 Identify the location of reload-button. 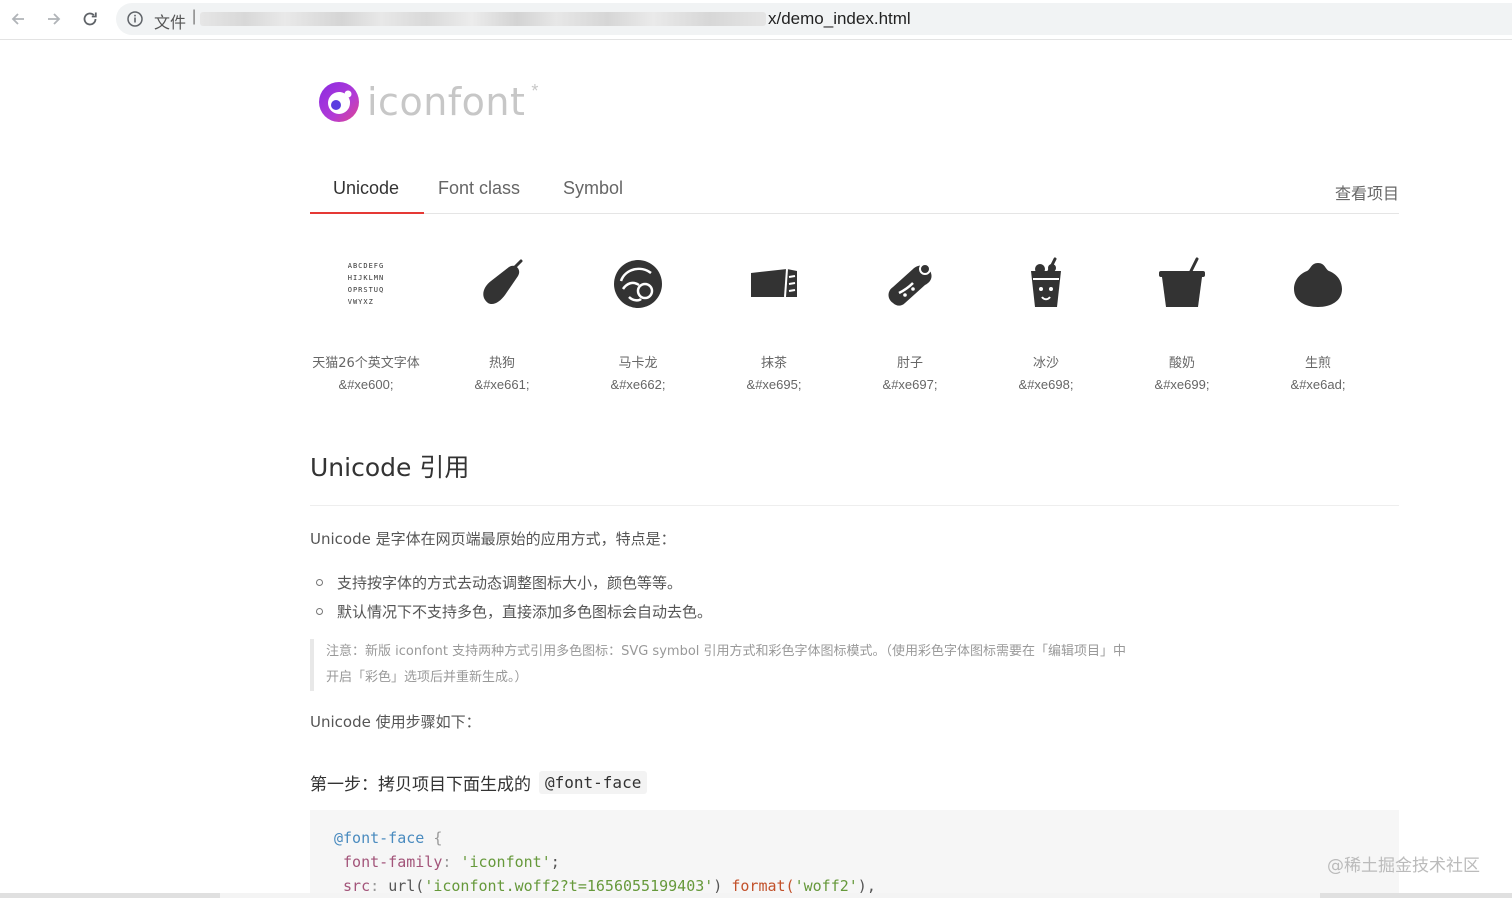
(90, 19).